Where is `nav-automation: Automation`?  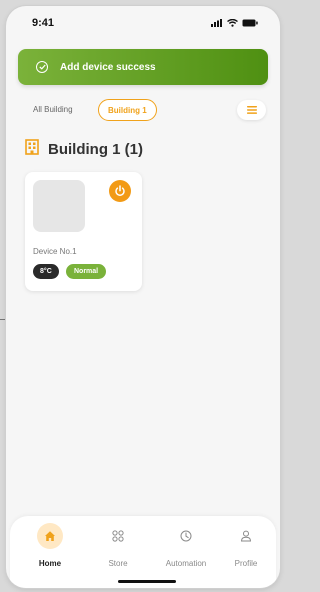
nav-automation: Automation is located at coordinates (186, 545).